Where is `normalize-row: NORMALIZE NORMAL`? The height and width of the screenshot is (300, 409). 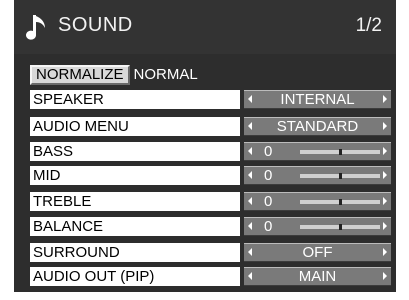 normalize-row: NORMALIZE NORMAL is located at coordinates (114, 75).